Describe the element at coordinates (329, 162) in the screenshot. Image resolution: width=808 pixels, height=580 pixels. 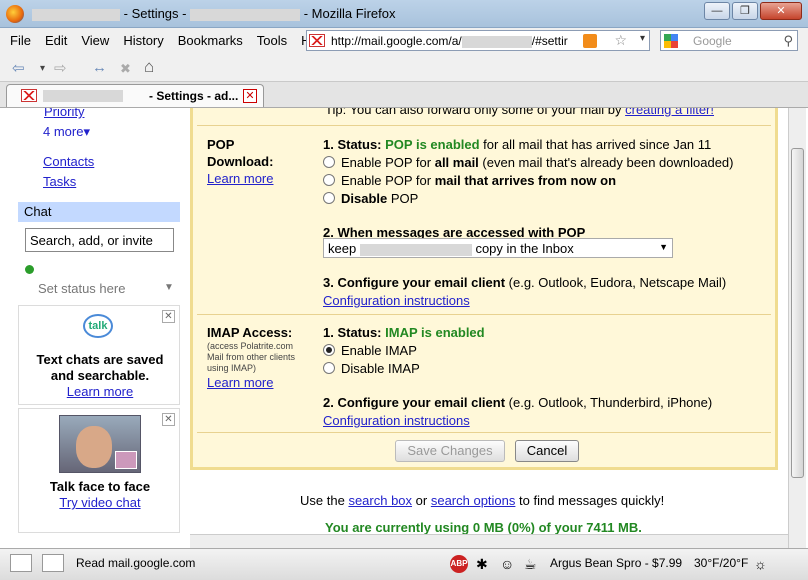
I see `radio-pop-all` at that location.